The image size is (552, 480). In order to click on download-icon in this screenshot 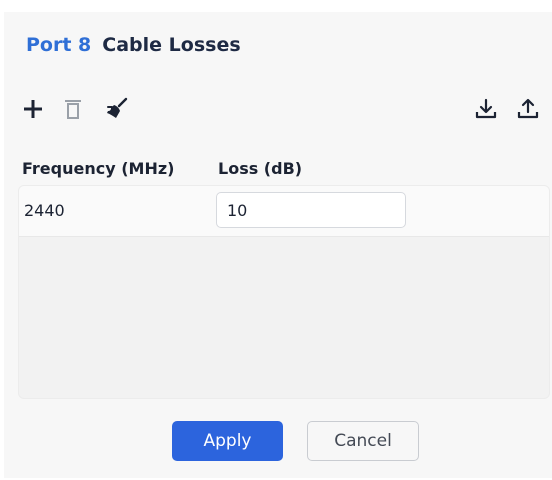, I will do `click(486, 108)`.